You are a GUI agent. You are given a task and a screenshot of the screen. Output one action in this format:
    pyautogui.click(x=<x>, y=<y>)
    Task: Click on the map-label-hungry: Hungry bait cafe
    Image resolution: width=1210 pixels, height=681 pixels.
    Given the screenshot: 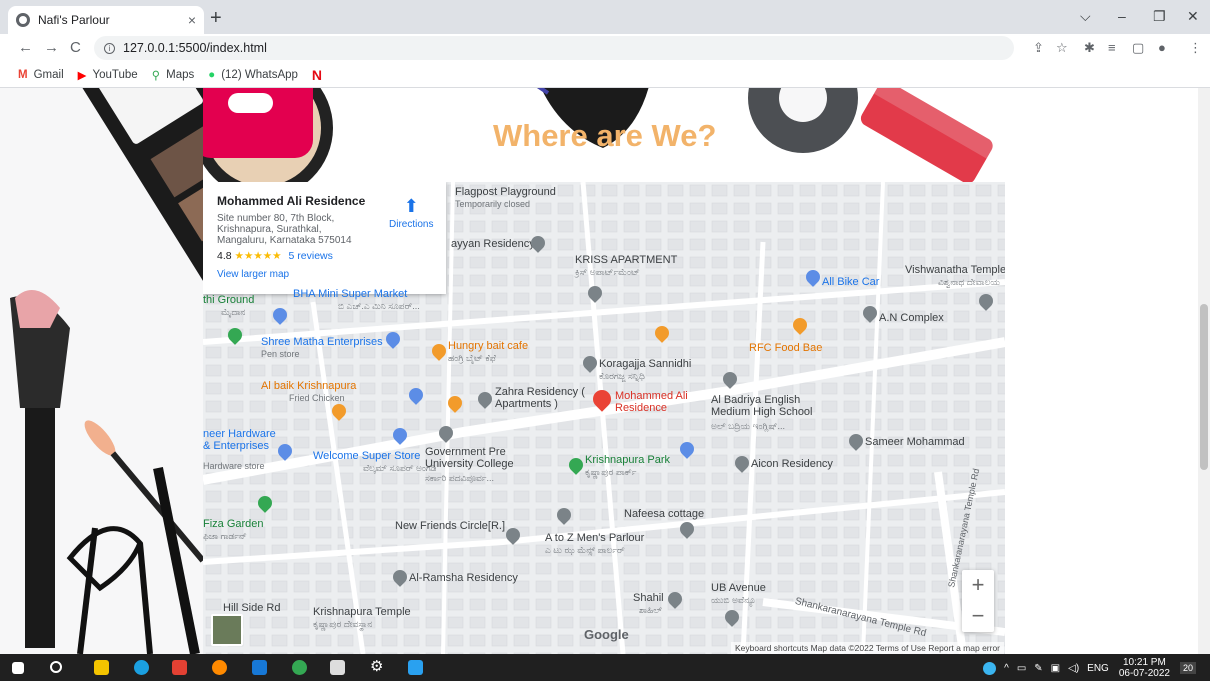 What is the action you would take?
    pyautogui.click(x=488, y=346)
    